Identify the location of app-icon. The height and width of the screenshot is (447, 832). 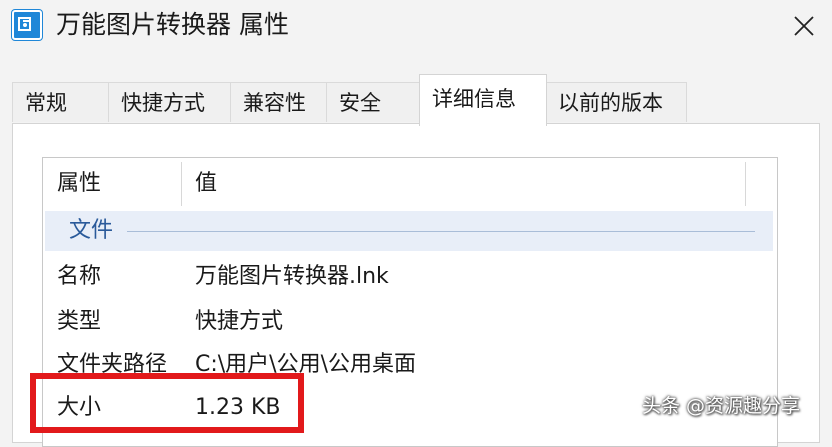
(27, 25).